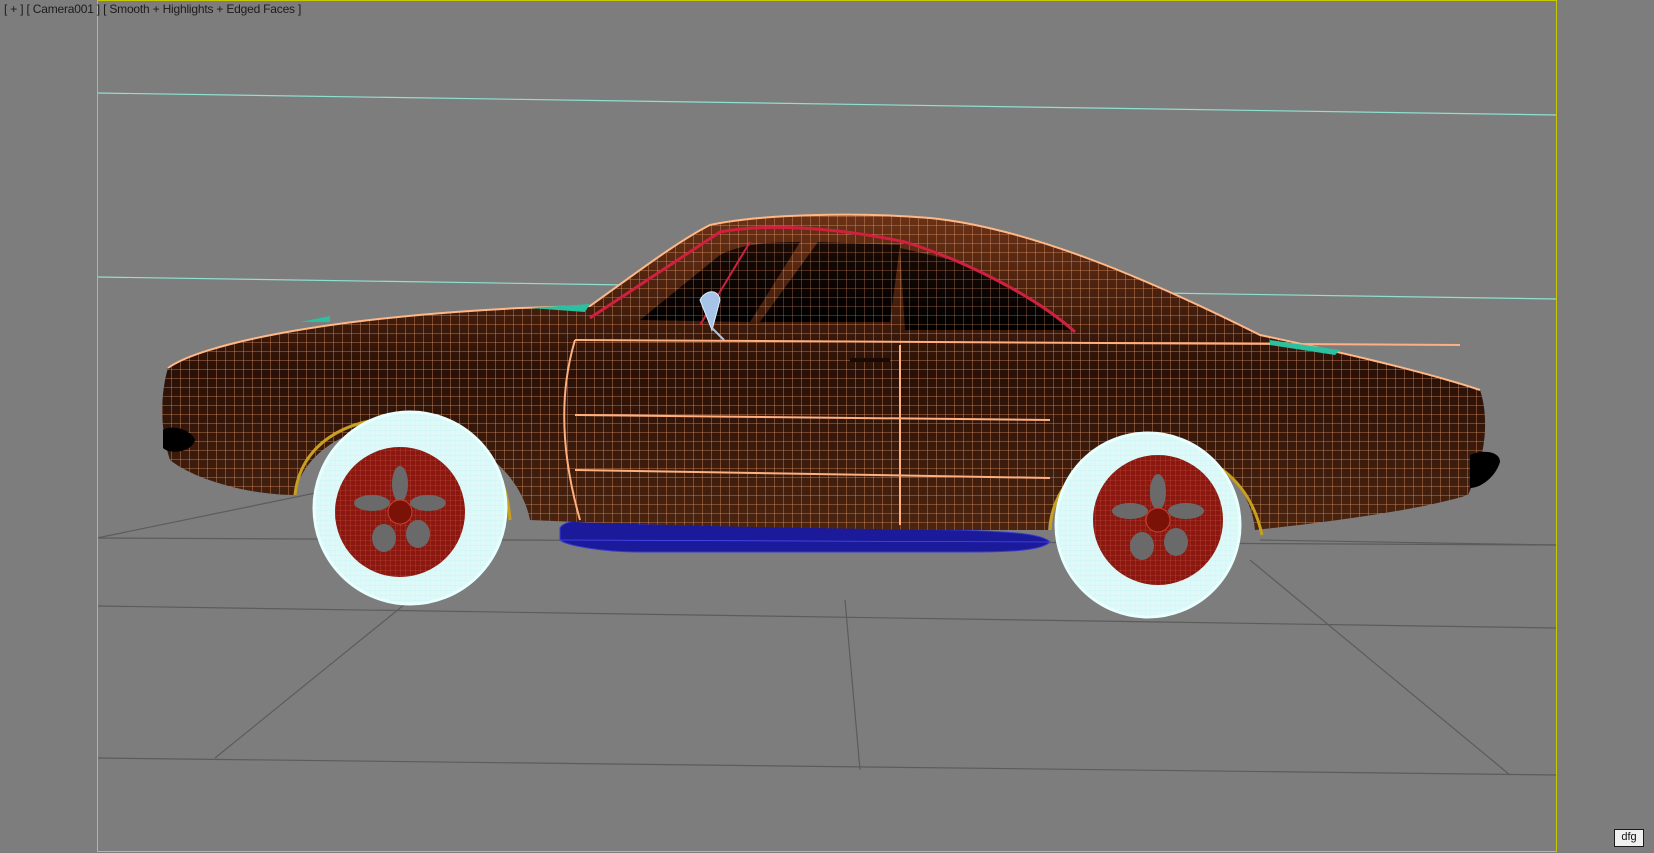 This screenshot has height=853, width=1654. Describe the element at coordinates (1629, 838) in the screenshot. I see `viewport-badge: dfg` at that location.